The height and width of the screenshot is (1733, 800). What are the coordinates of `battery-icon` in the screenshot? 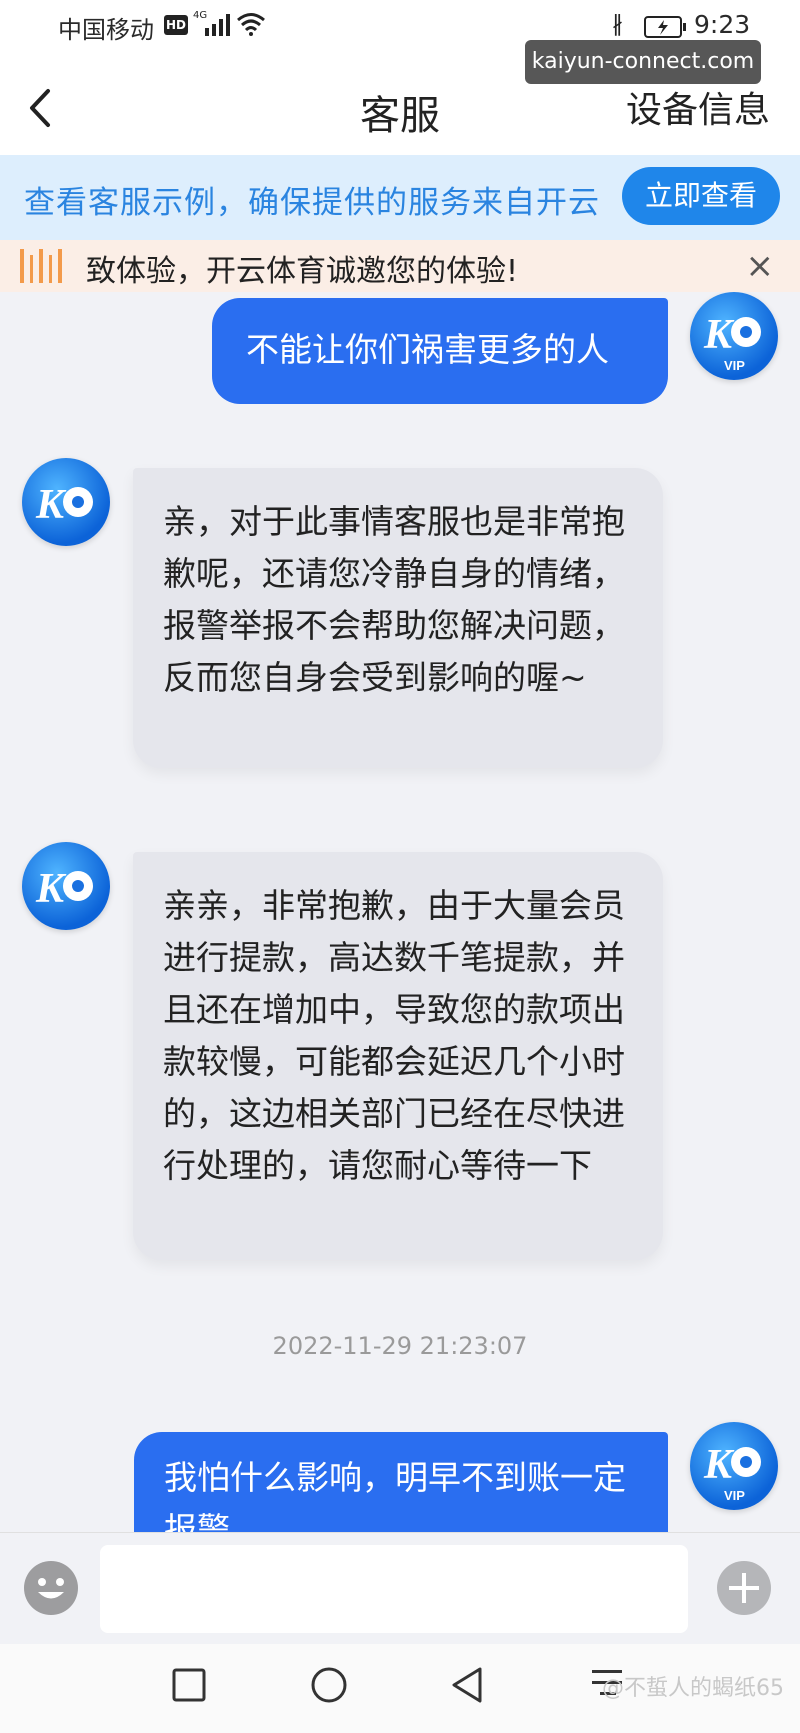 It's located at (665, 27).